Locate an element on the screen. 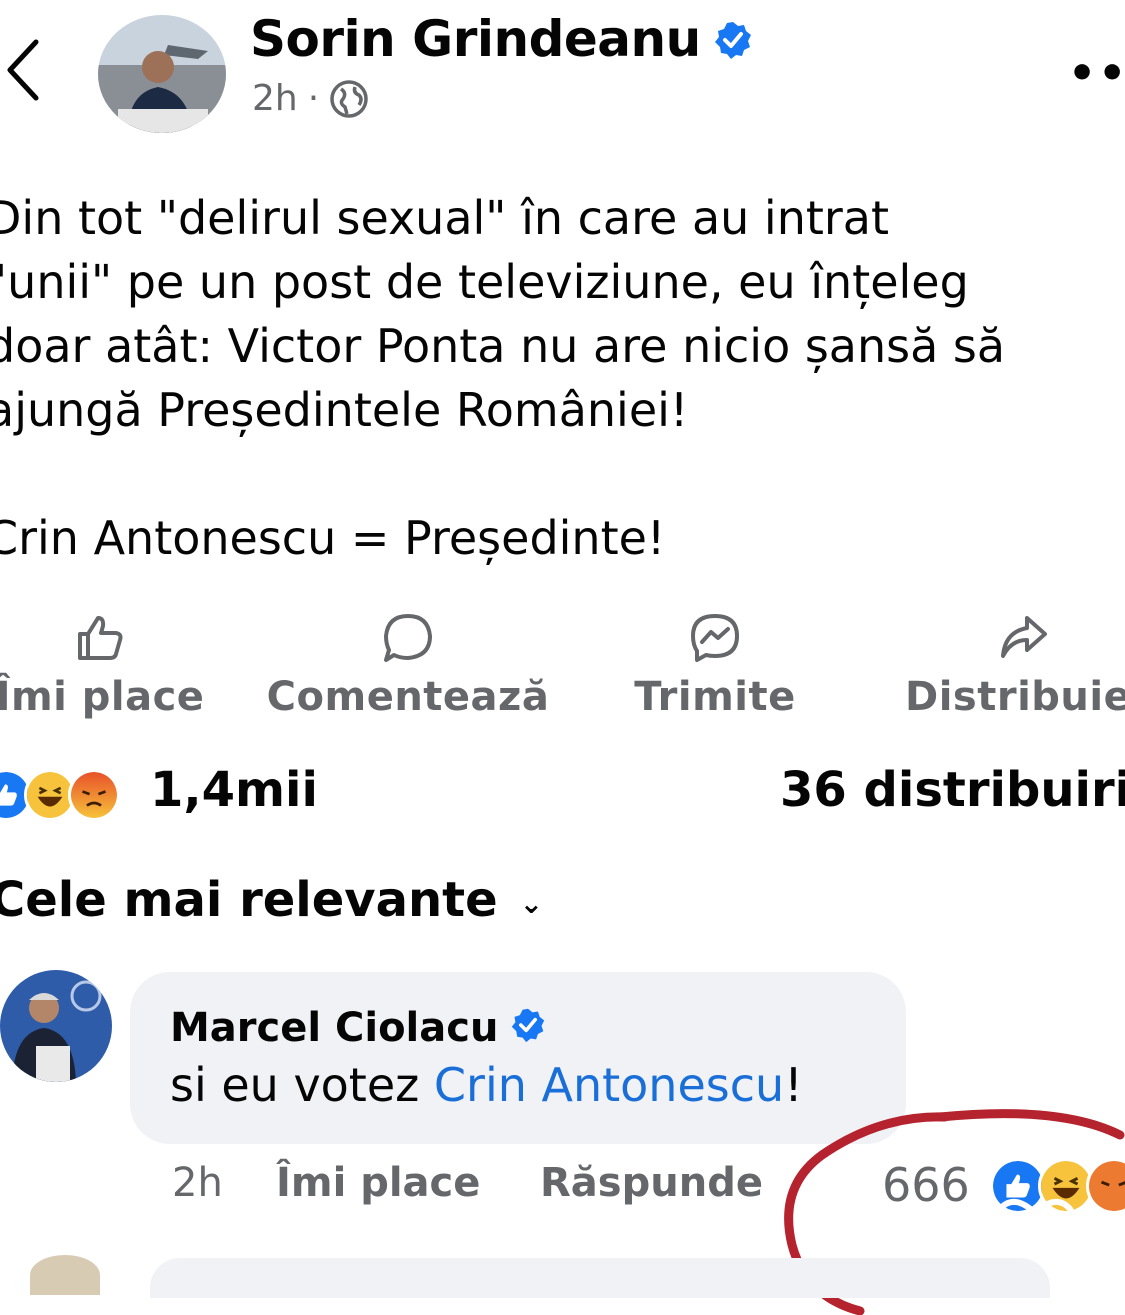  like-button: Îmi place is located at coordinates (110, 667).